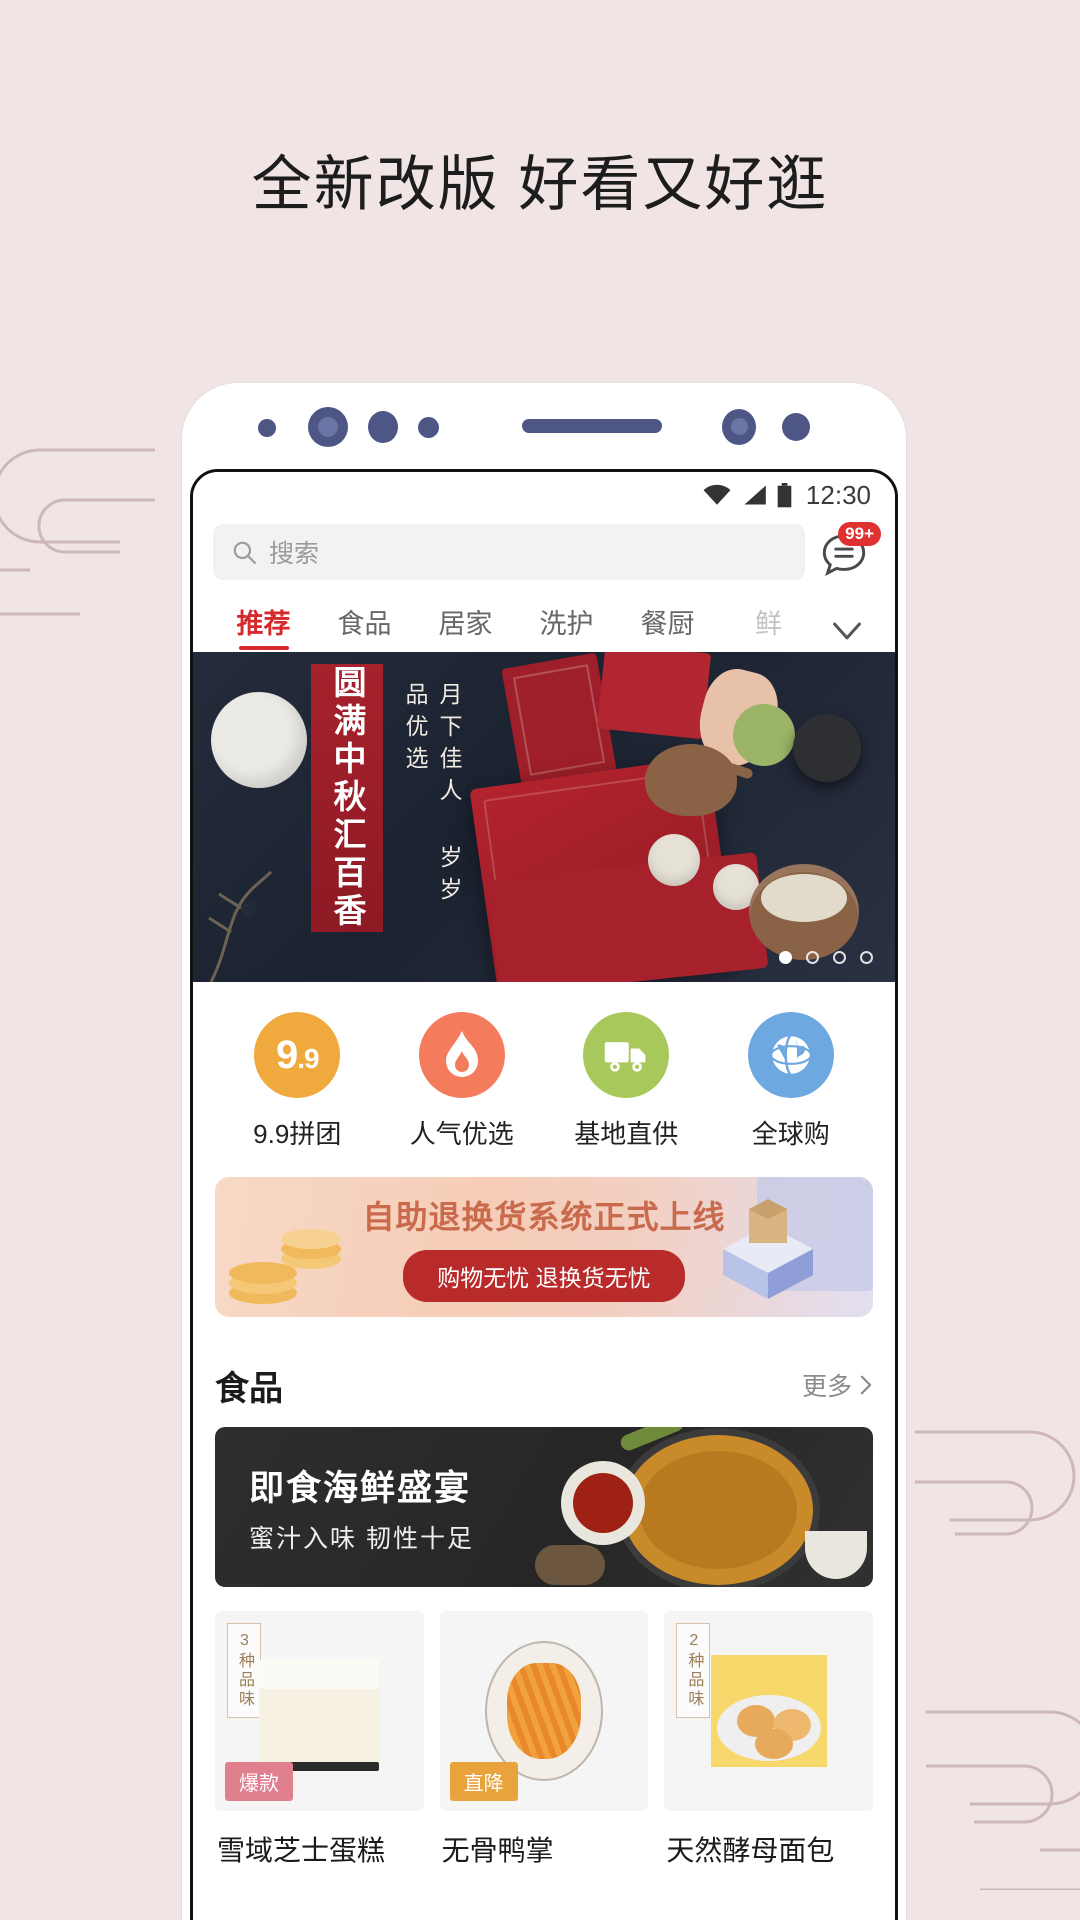 This screenshot has height=1920, width=1080. Describe the element at coordinates (995, 1483) in the screenshot. I see `cloud-decoration-right` at that location.